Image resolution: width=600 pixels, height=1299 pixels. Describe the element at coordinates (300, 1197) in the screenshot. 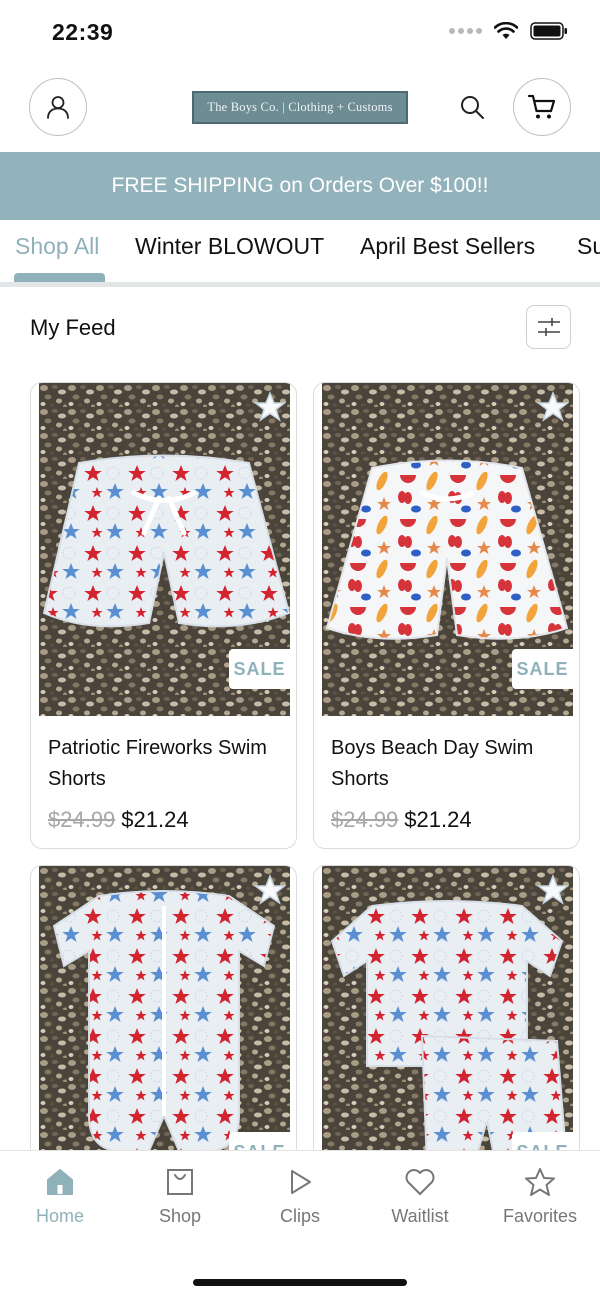

I see `nav-clips: Clips` at that location.